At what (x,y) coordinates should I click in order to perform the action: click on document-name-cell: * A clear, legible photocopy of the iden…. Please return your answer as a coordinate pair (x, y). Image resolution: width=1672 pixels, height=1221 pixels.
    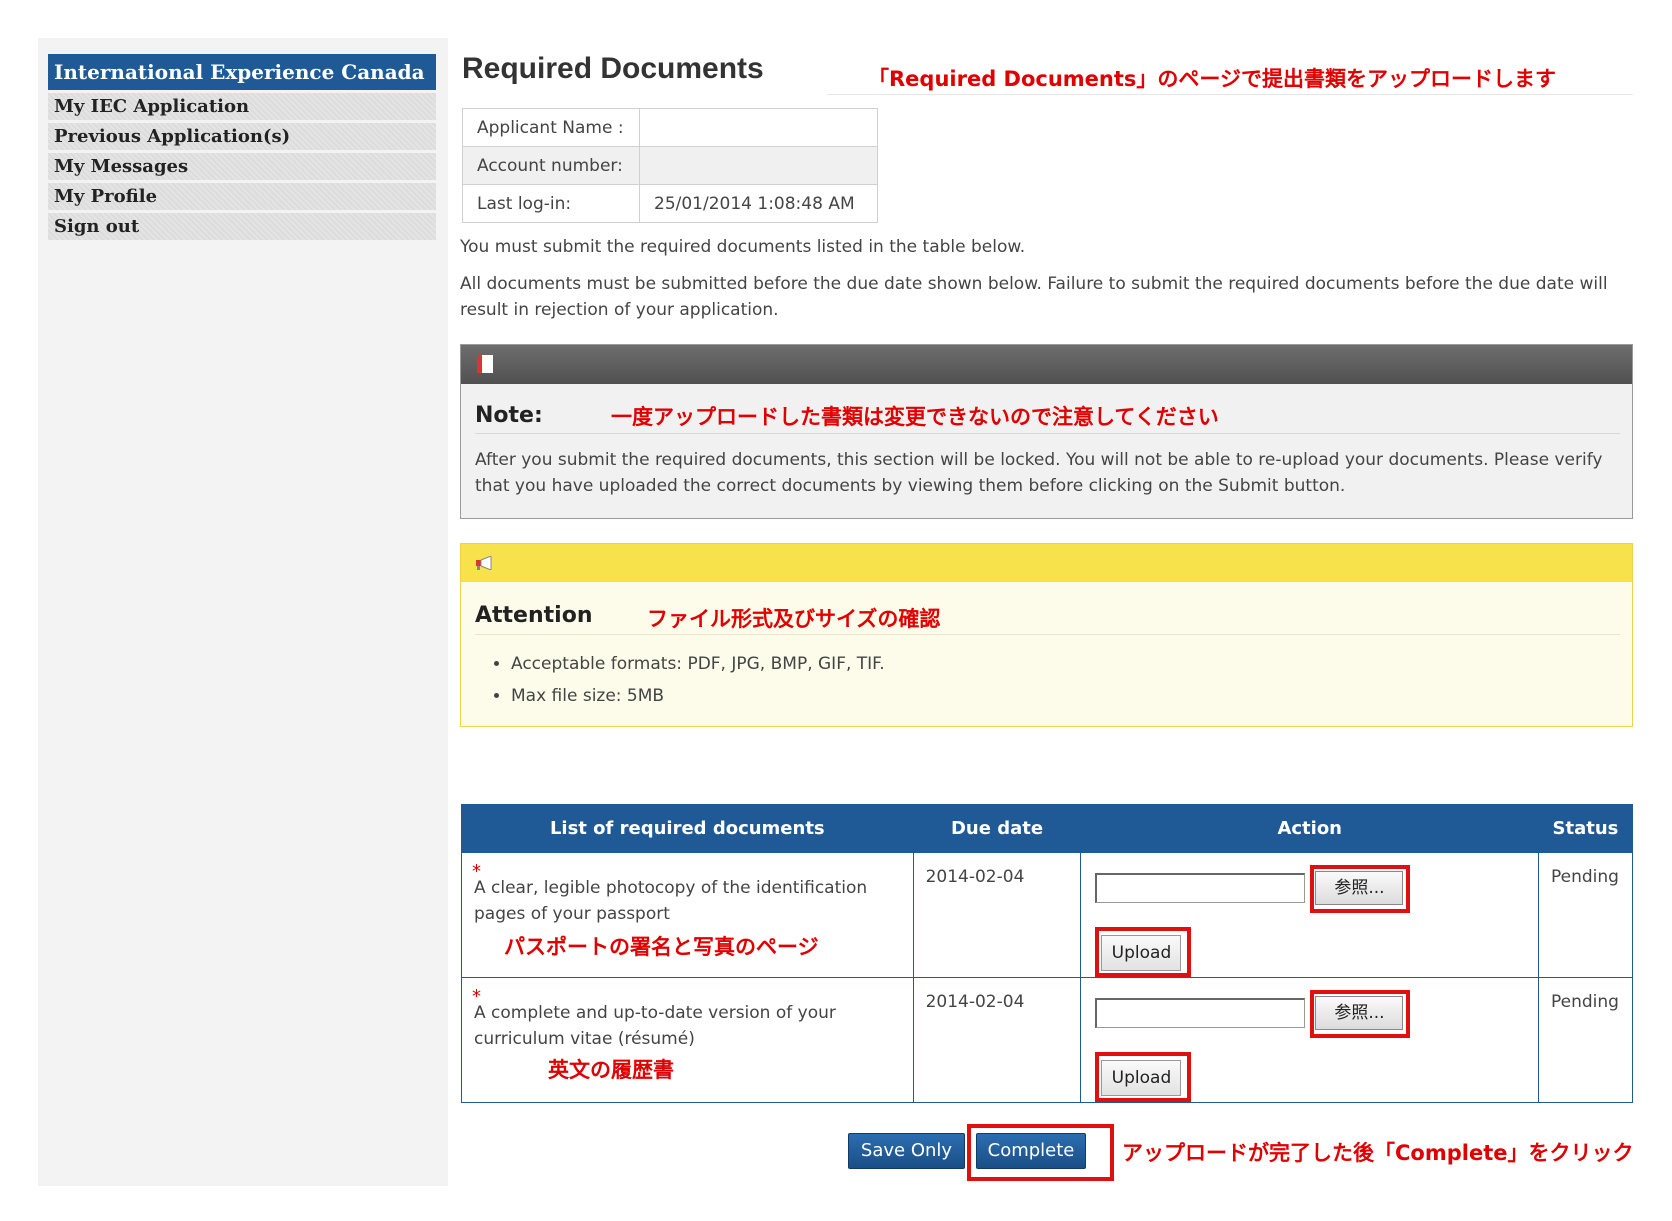
    Looking at the image, I should click on (687, 915).